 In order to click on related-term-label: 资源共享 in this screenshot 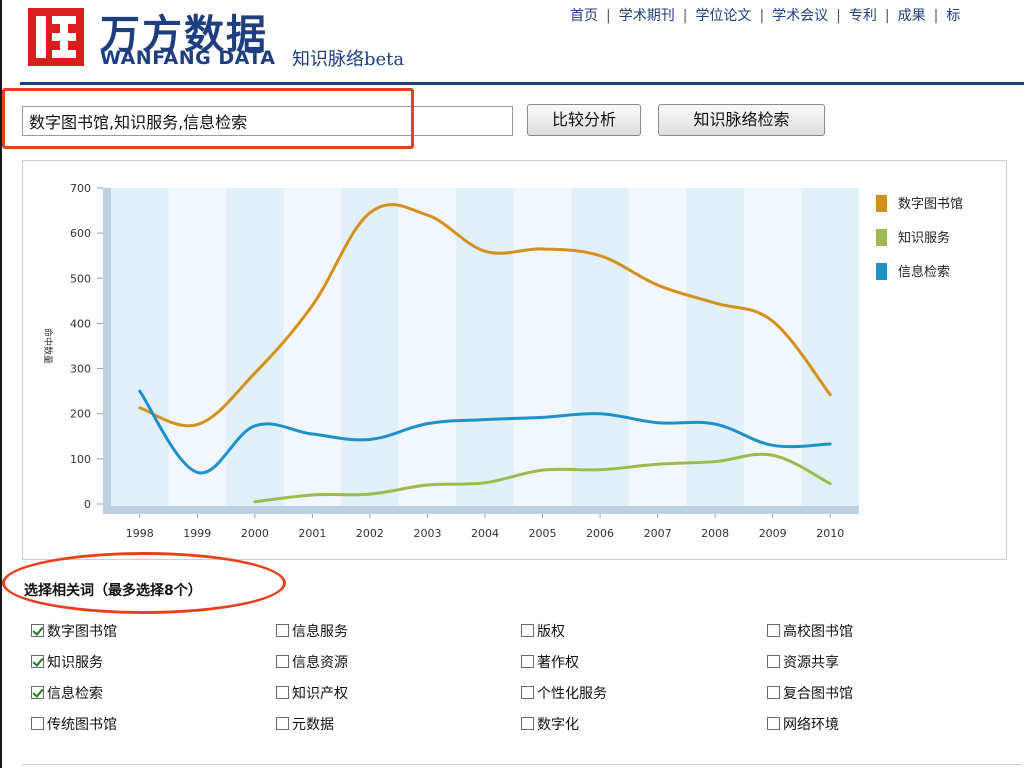, I will do `click(811, 663)`.